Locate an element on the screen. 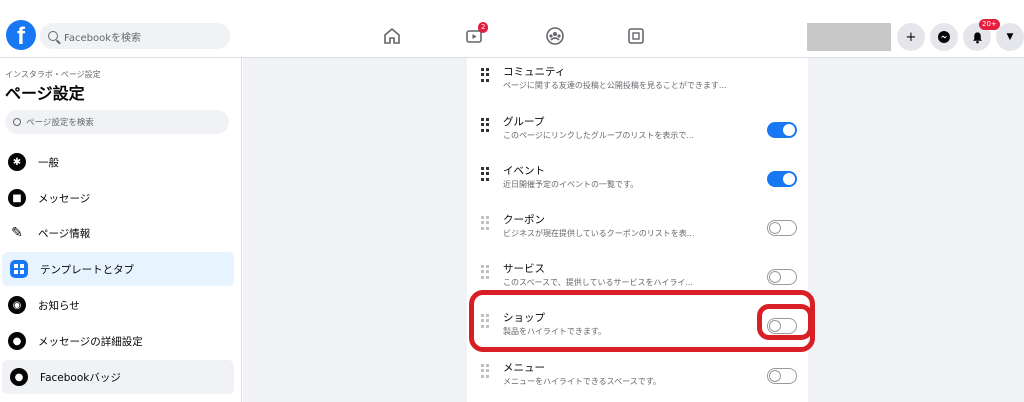 The height and width of the screenshot is (402, 1024). watch-badge: 2 is located at coordinates (483, 27).